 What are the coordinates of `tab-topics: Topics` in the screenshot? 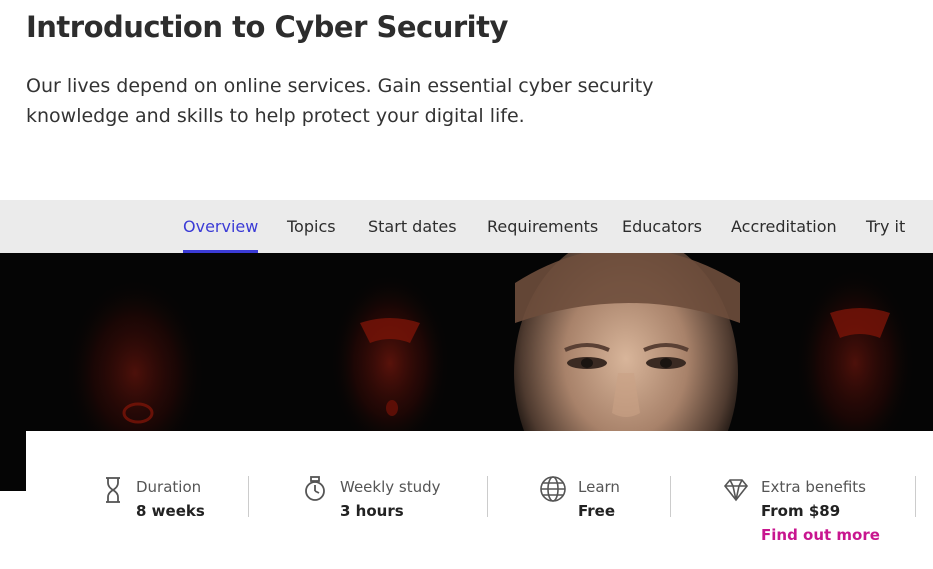 It's located at (311, 226).